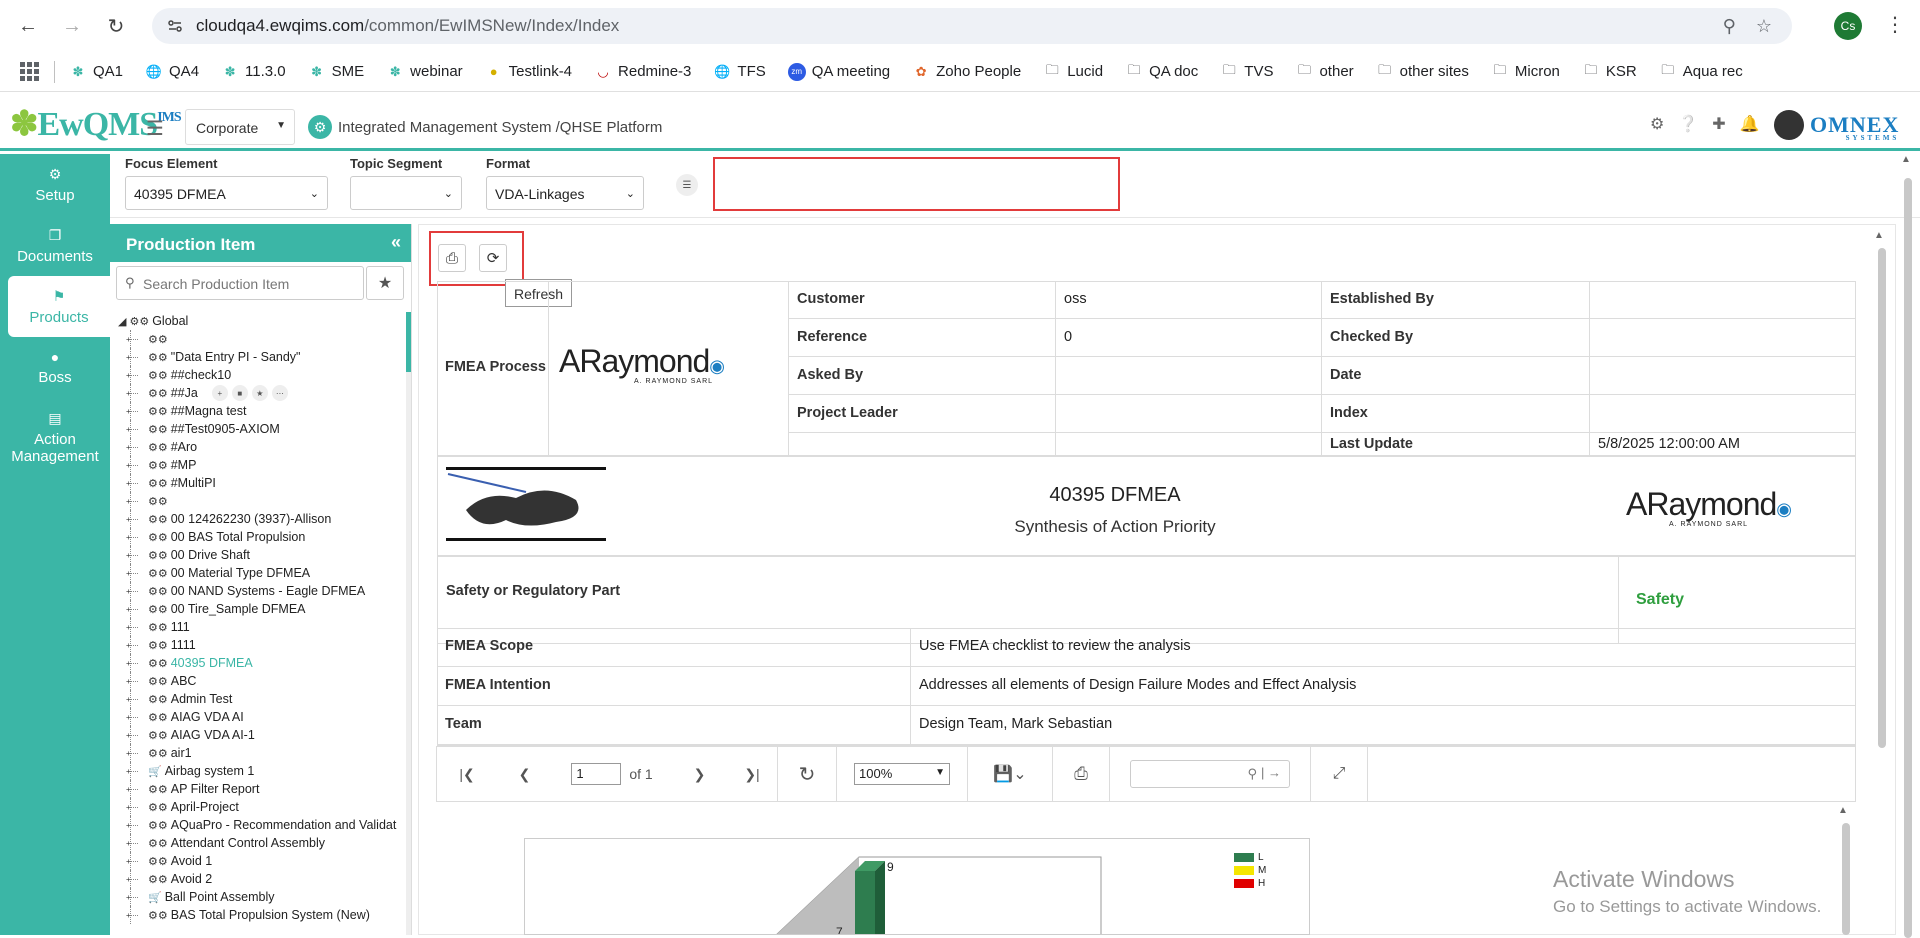 The width and height of the screenshot is (1920, 938). What do you see at coordinates (260, 447) in the screenshot?
I see `tree-node: + ⚙⚙ #Aro` at bounding box center [260, 447].